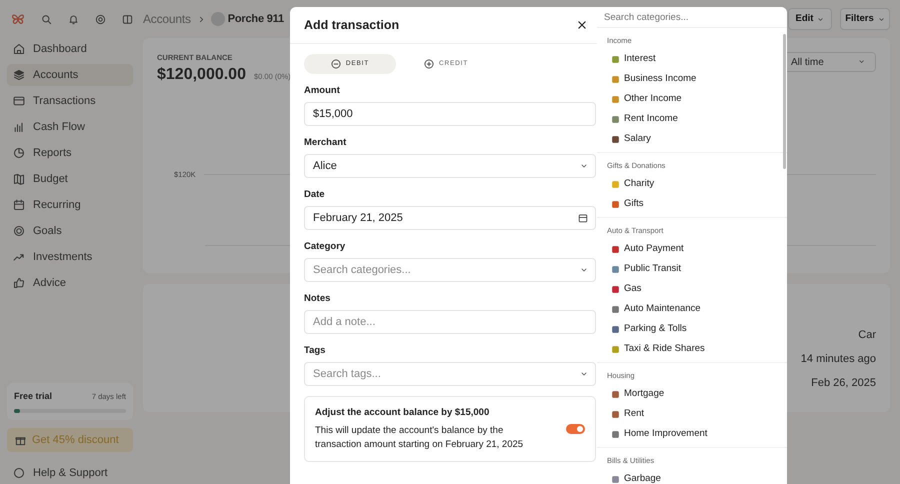 This screenshot has height=484, width=900. Describe the element at coordinates (692, 204) in the screenshot. I see `category-option: Gifts` at that location.